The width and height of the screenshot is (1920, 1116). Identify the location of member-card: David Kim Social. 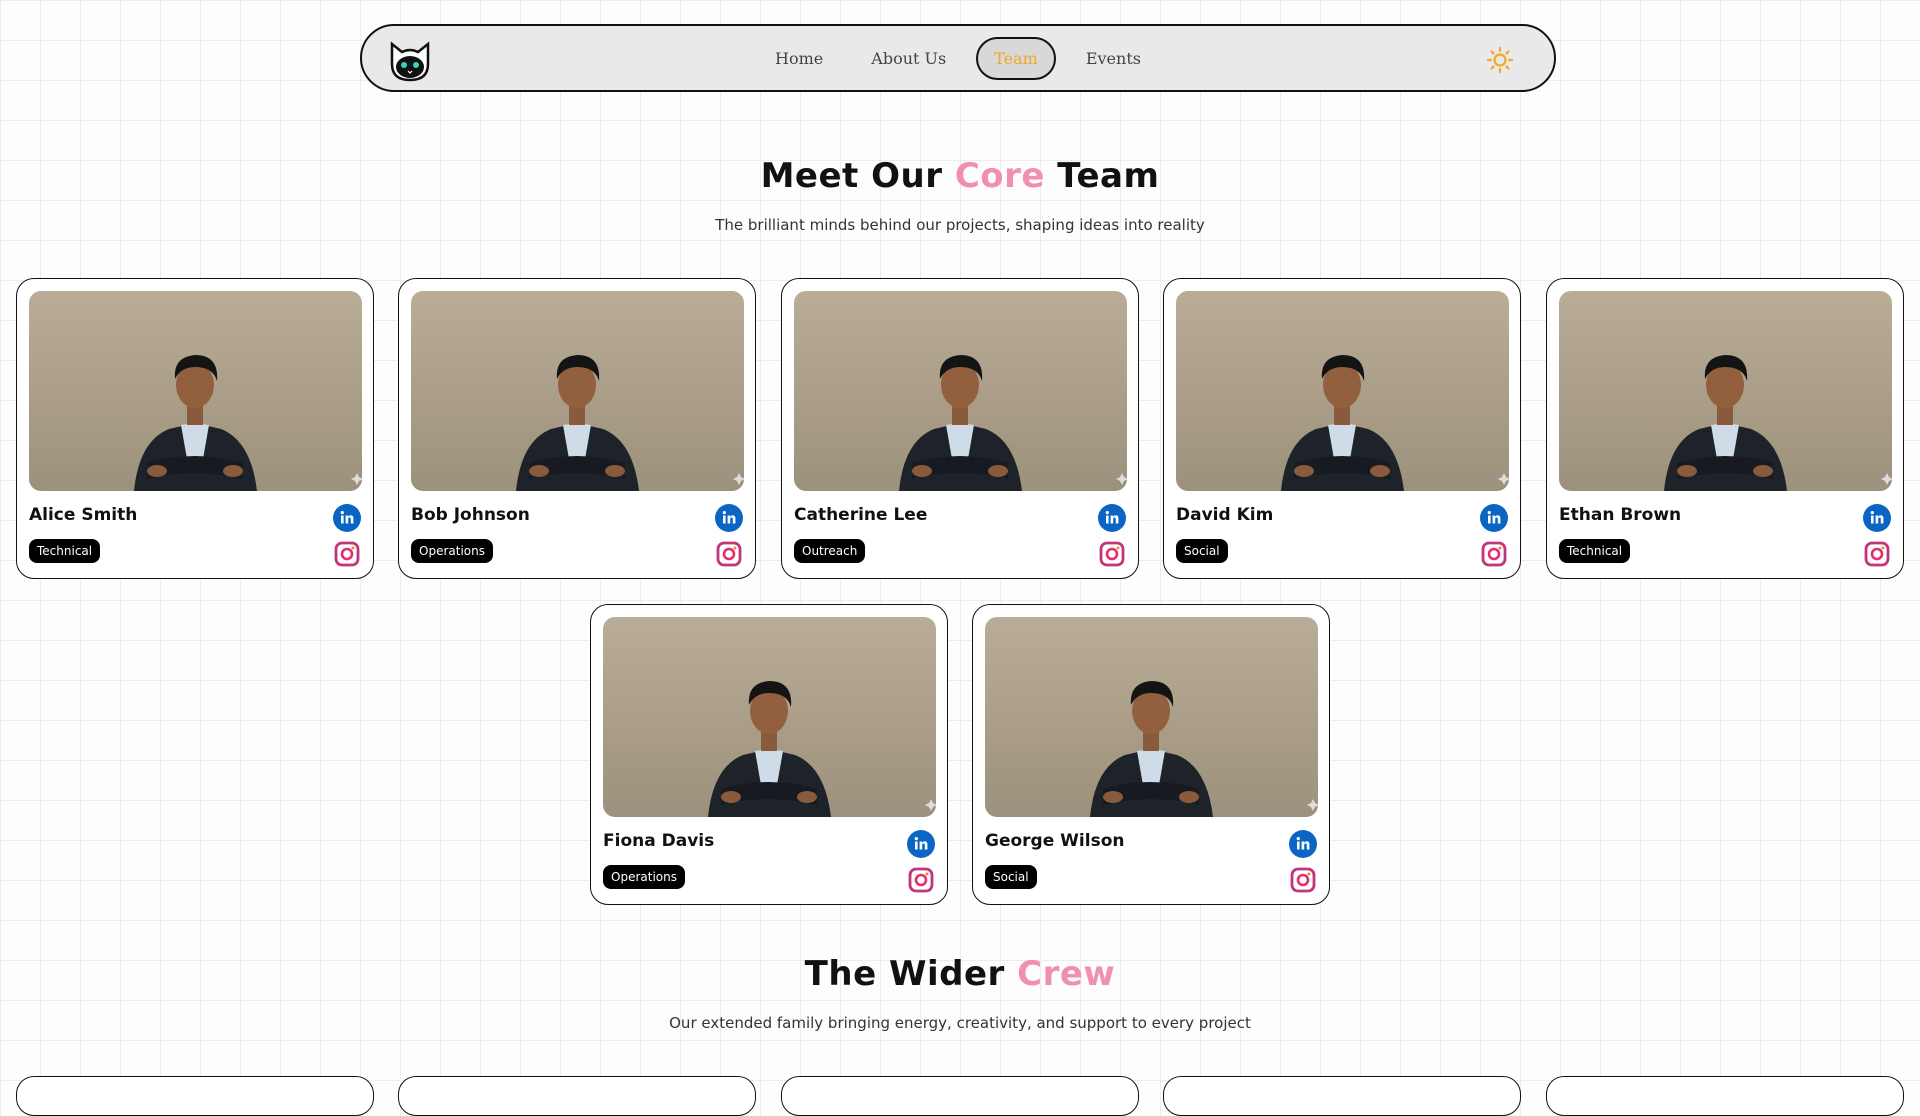
(1342, 428).